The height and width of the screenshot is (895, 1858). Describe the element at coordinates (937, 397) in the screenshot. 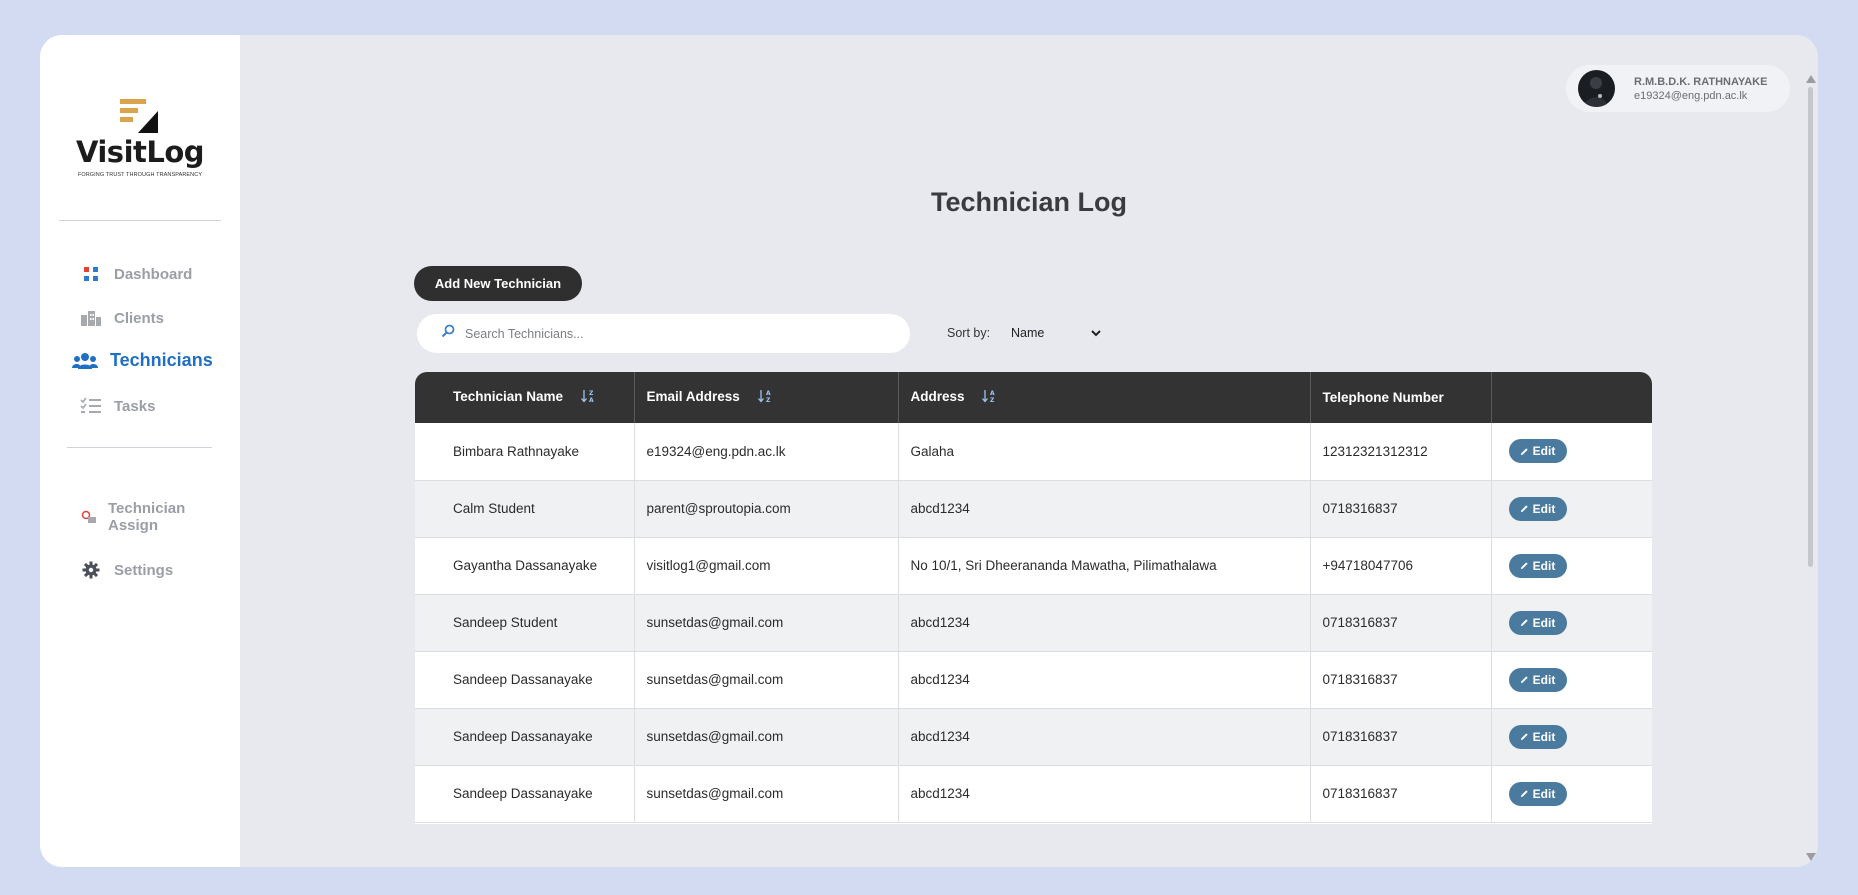

I see `column-header-label: Address` at that location.